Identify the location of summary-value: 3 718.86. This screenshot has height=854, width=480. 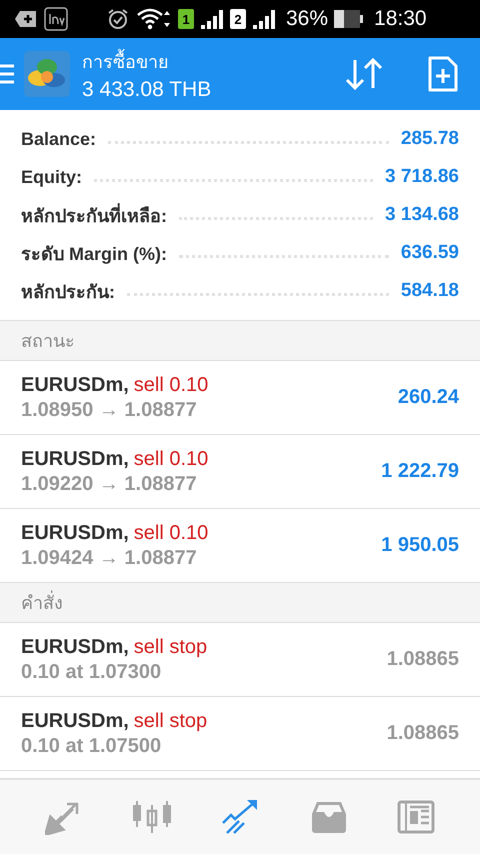
(422, 177).